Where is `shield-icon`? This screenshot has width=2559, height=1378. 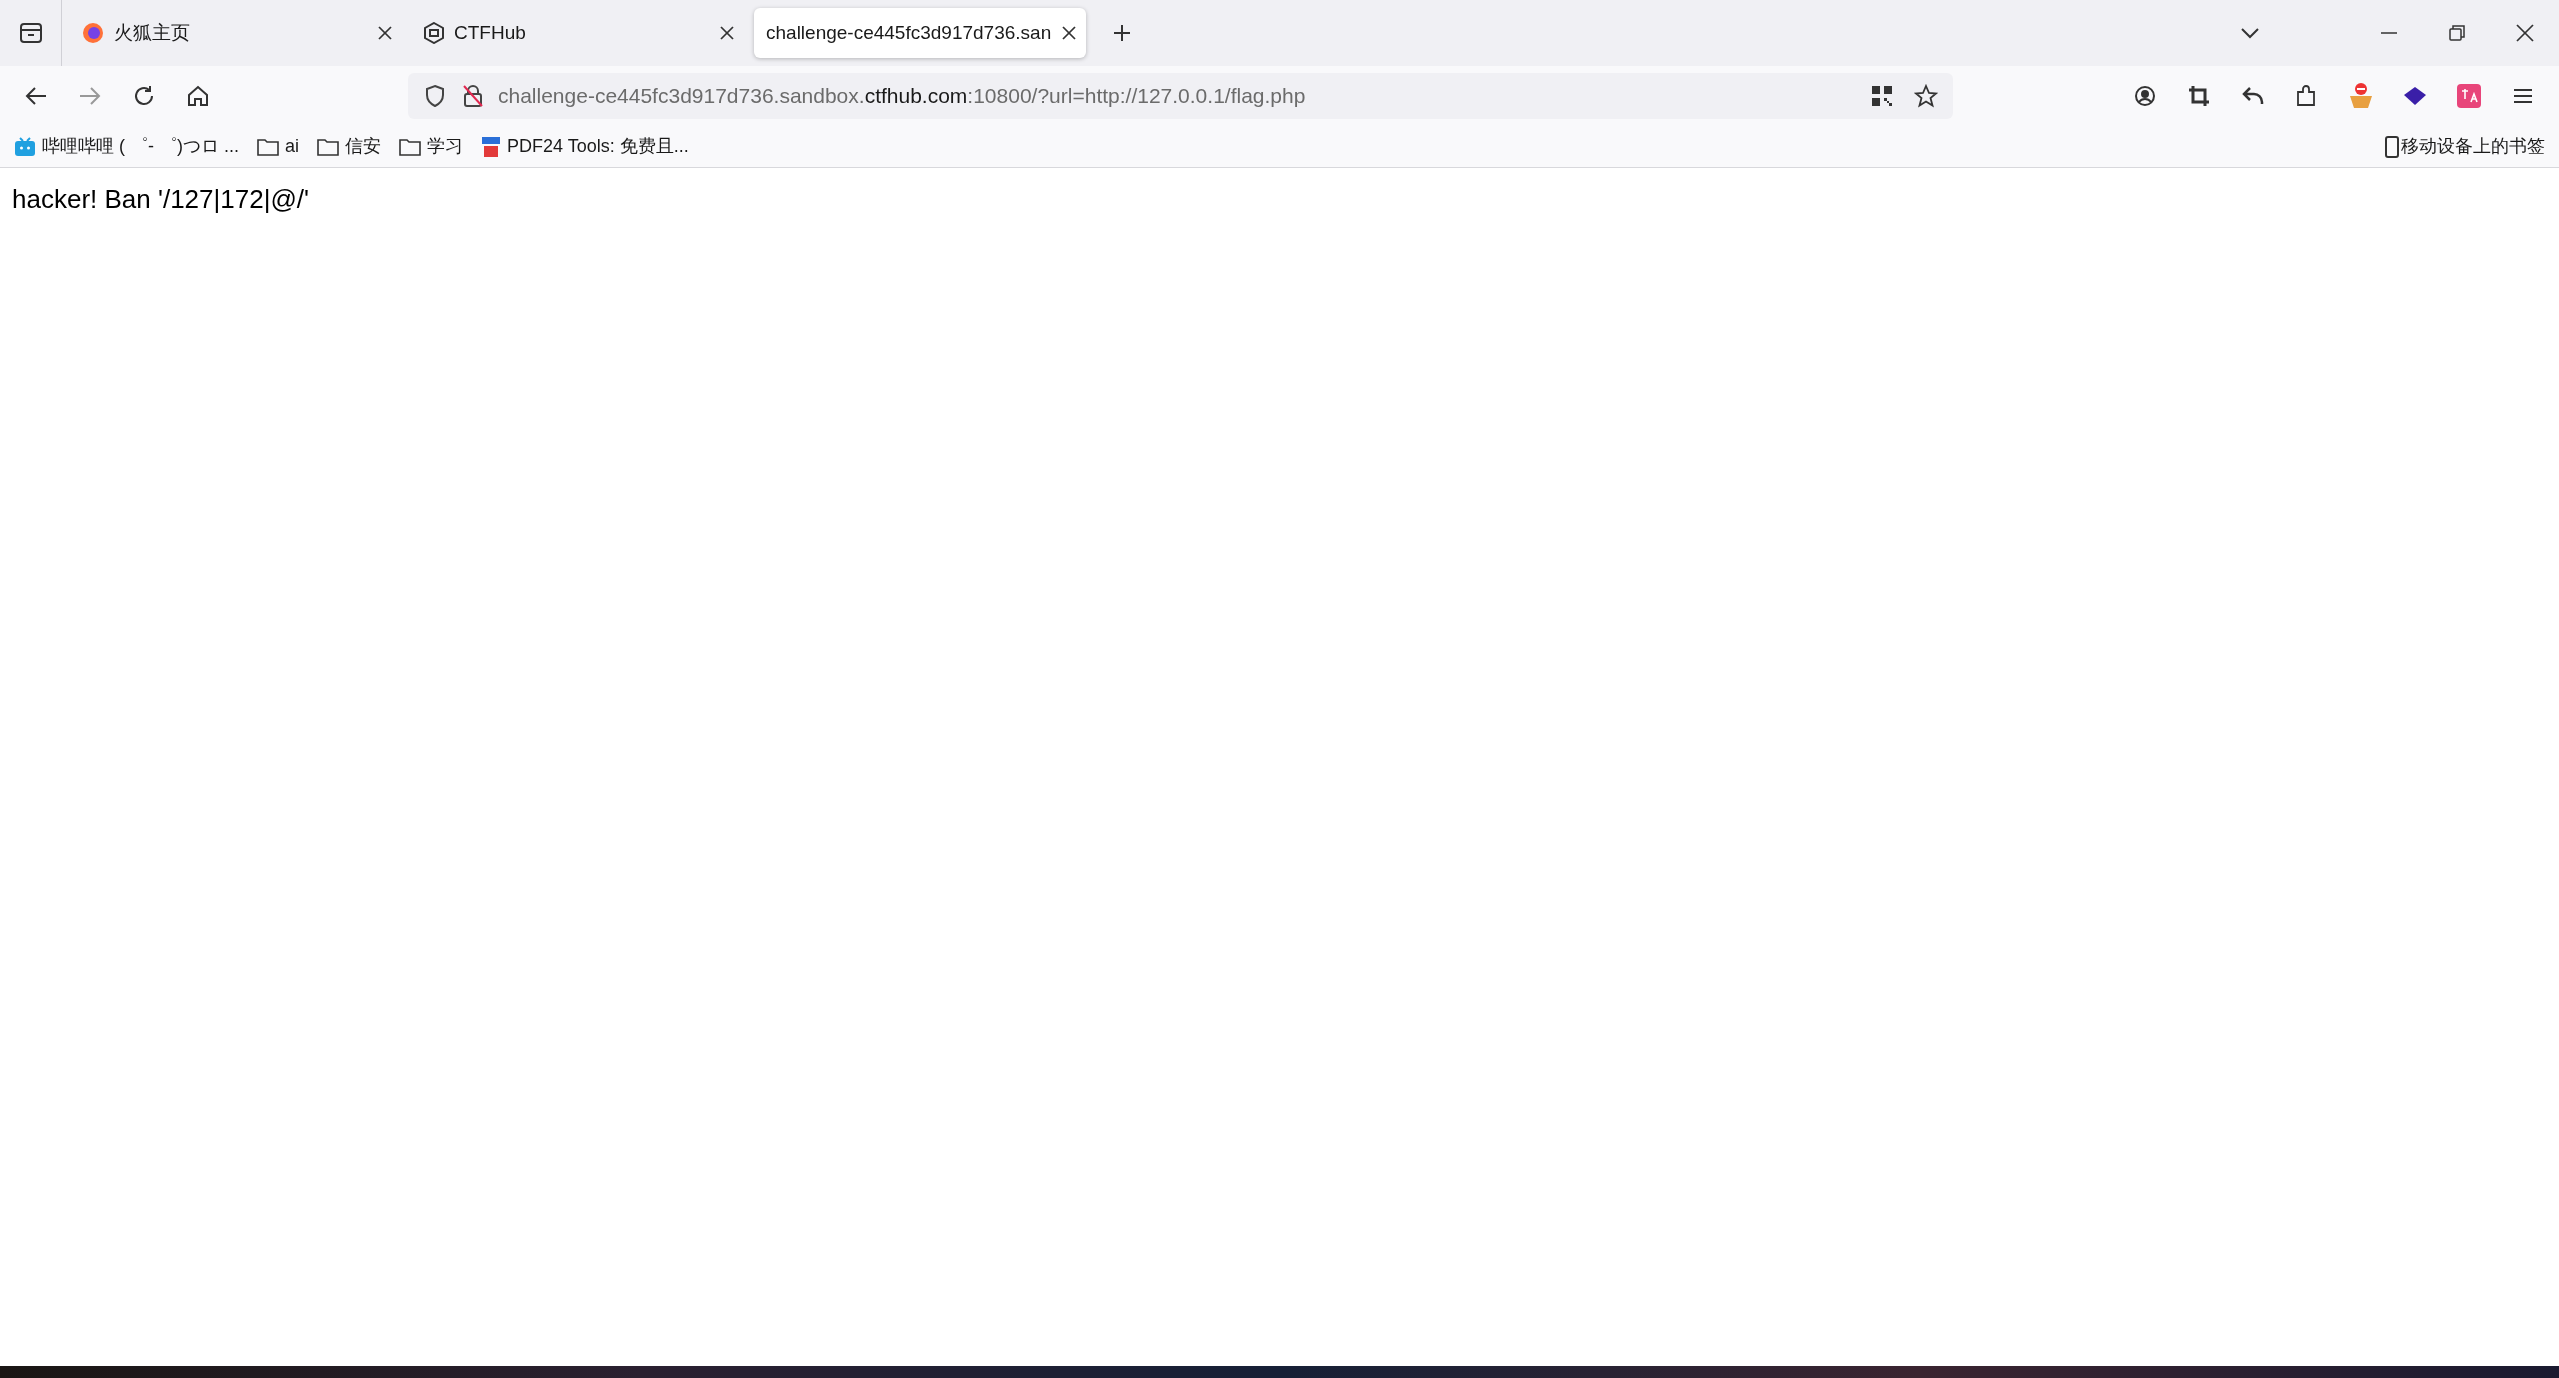
shield-icon is located at coordinates (435, 96).